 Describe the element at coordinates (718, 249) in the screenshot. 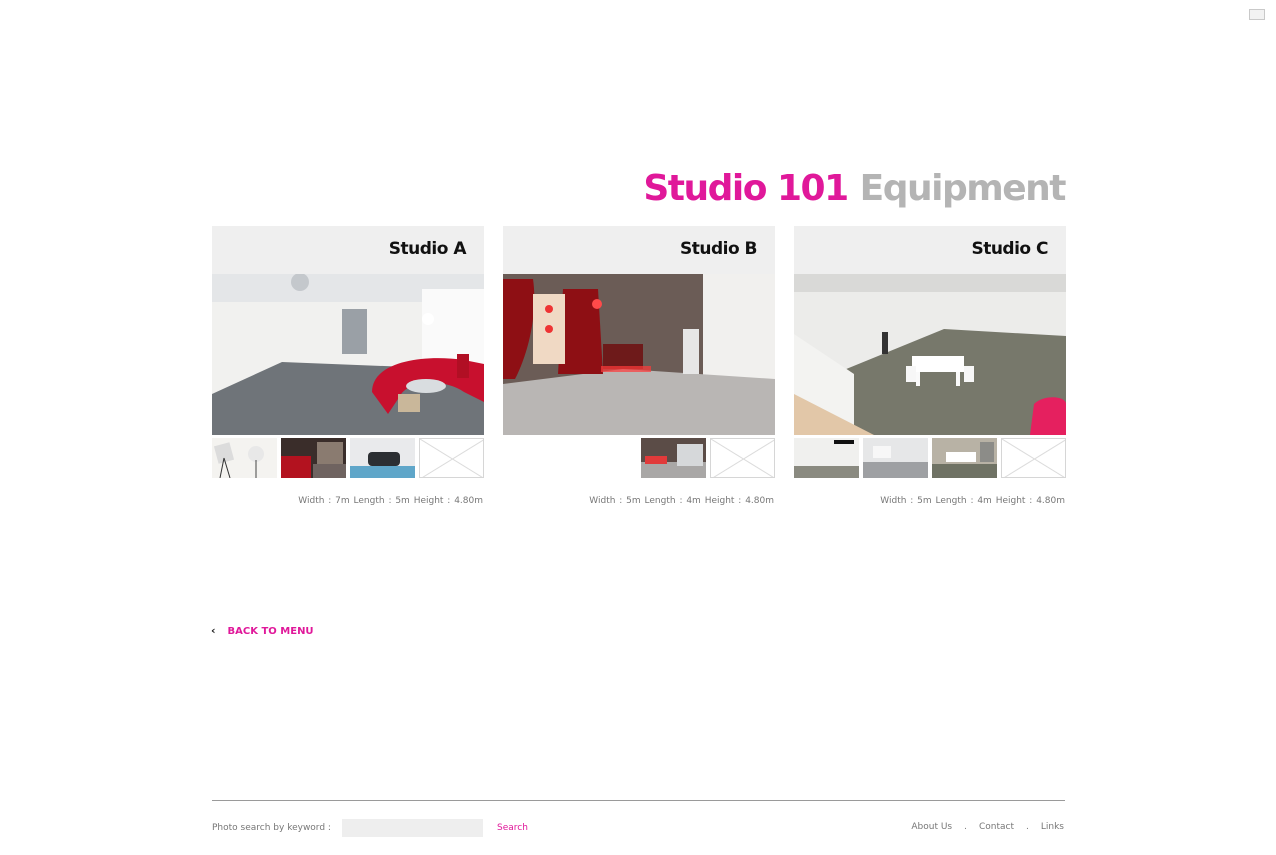

I see `studio-name: Studio B` at that location.